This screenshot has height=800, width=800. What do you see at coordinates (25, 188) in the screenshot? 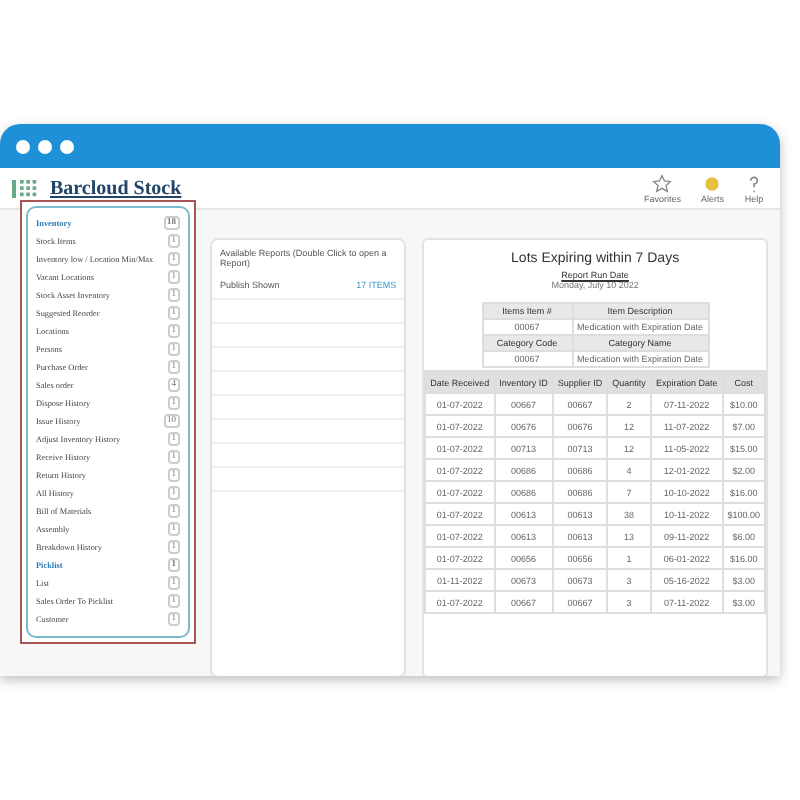
I see `apps-grid-icon` at bounding box center [25, 188].